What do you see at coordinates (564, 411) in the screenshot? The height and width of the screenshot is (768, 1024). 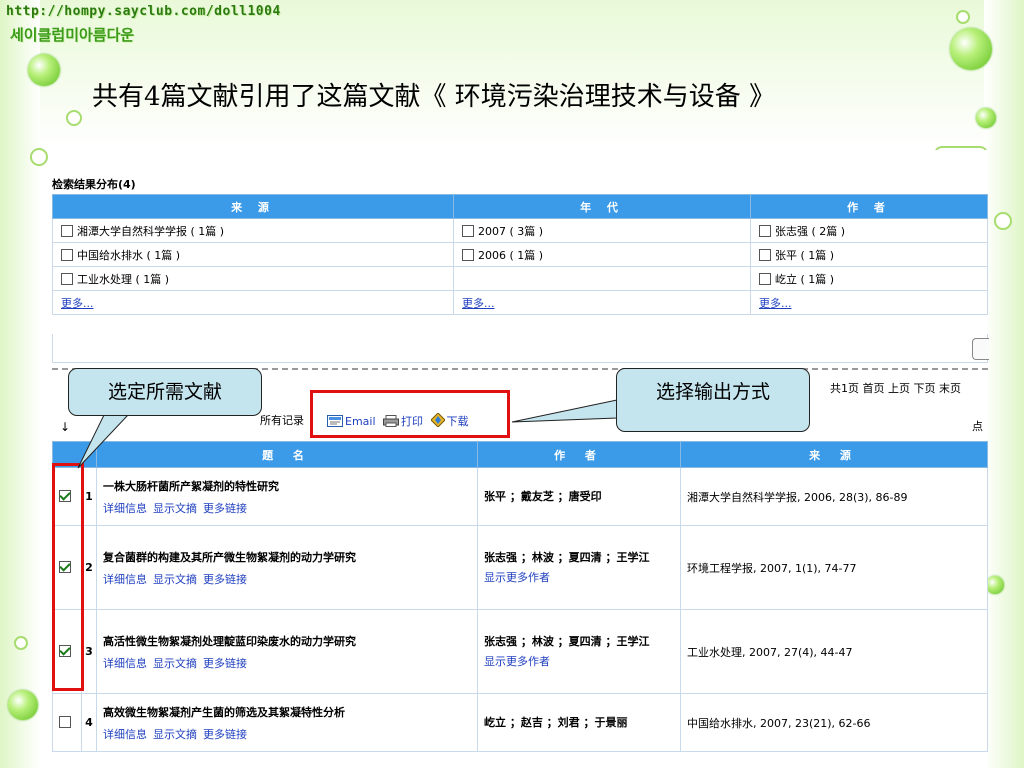 I see `callout-pointer-output` at bounding box center [564, 411].